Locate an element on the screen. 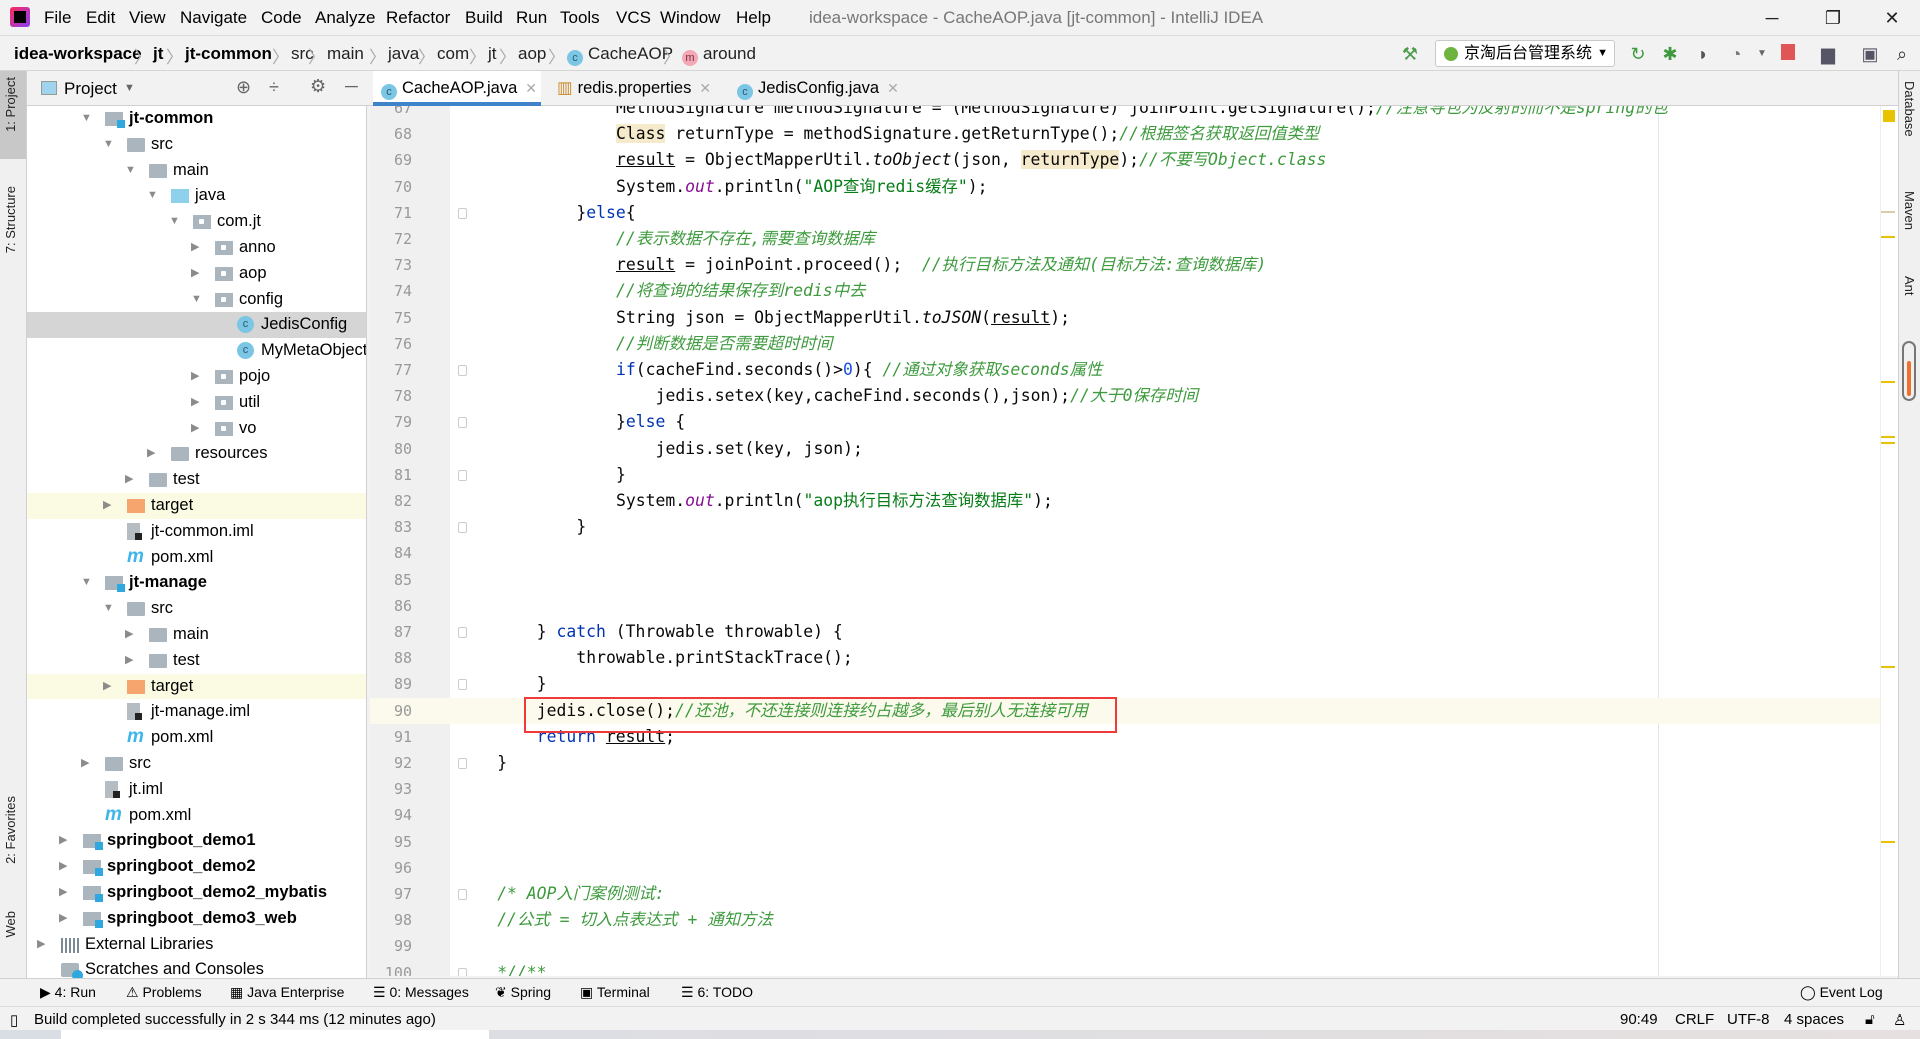 Image resolution: width=1920 pixels, height=1039 pixels. tree-item: ▶ test is located at coordinates (196, 480).